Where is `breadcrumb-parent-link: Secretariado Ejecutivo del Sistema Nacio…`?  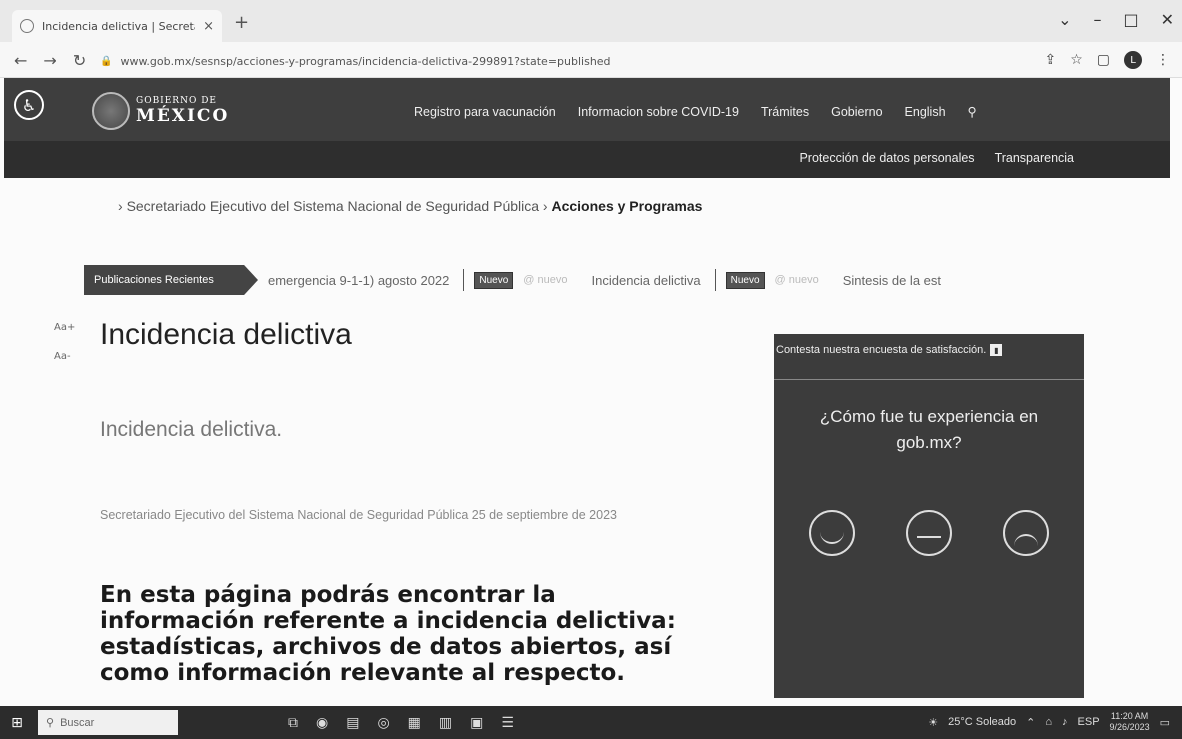
breadcrumb-parent-link: Secretariado Ejecutivo del Sistema Nacio… is located at coordinates (333, 206).